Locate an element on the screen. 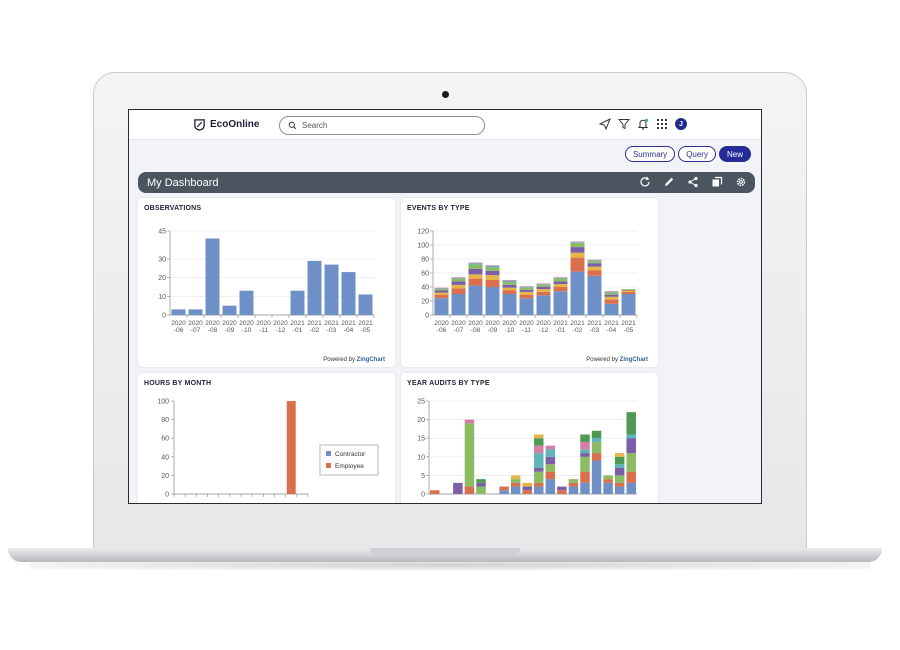 The height and width of the screenshot is (650, 900). x-tick-label: -01 is located at coordinates (561, 330).